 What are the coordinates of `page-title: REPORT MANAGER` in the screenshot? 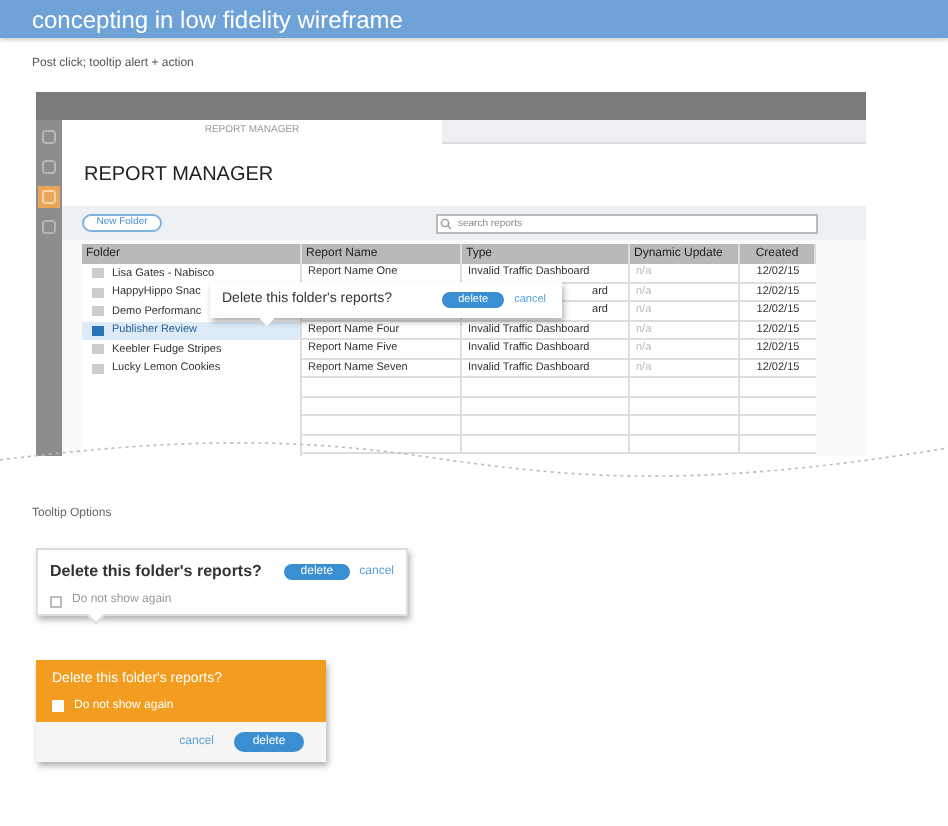 It's located at (179, 176).